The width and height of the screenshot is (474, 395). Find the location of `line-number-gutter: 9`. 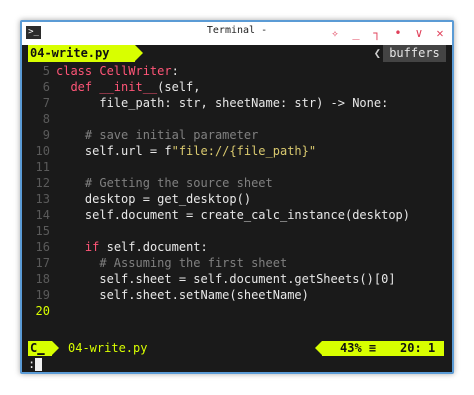

line-number-gutter: 9 is located at coordinates (46, 135).